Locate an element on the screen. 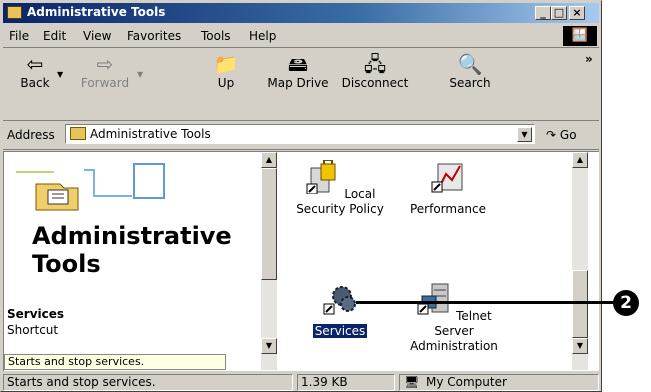  disconnect-label: Disconnect is located at coordinates (375, 83).